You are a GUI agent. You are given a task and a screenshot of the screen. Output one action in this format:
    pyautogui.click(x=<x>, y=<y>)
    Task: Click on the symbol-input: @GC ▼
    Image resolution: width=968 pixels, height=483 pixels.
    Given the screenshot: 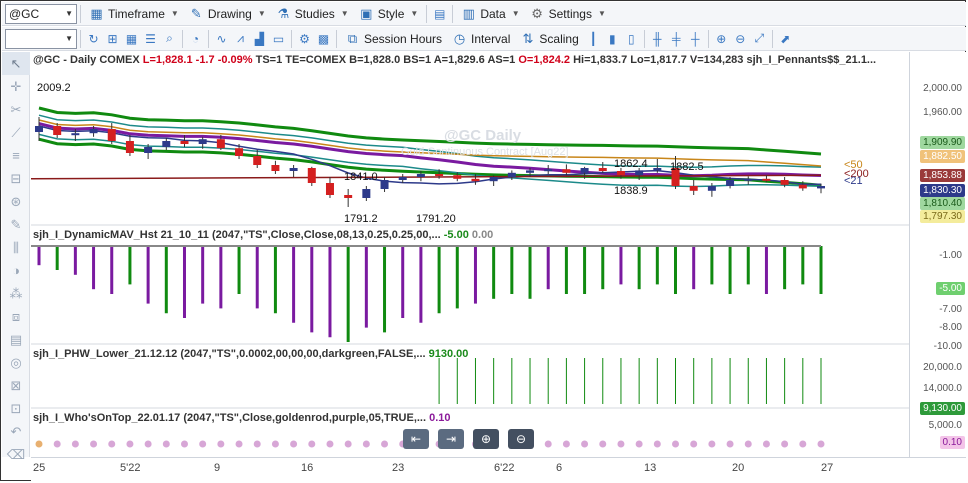 What is the action you would take?
    pyautogui.click(x=41, y=13)
    